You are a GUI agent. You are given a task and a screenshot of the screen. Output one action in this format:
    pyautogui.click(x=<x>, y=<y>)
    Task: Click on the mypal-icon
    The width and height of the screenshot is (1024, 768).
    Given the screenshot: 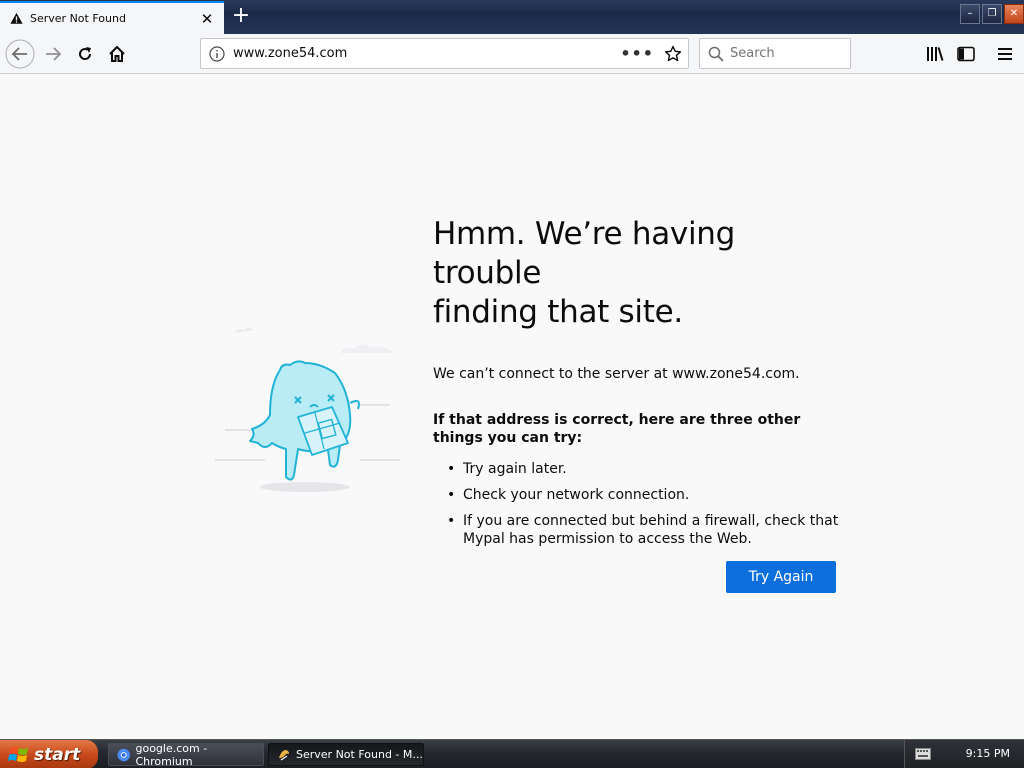 What is the action you would take?
    pyautogui.click(x=284, y=754)
    